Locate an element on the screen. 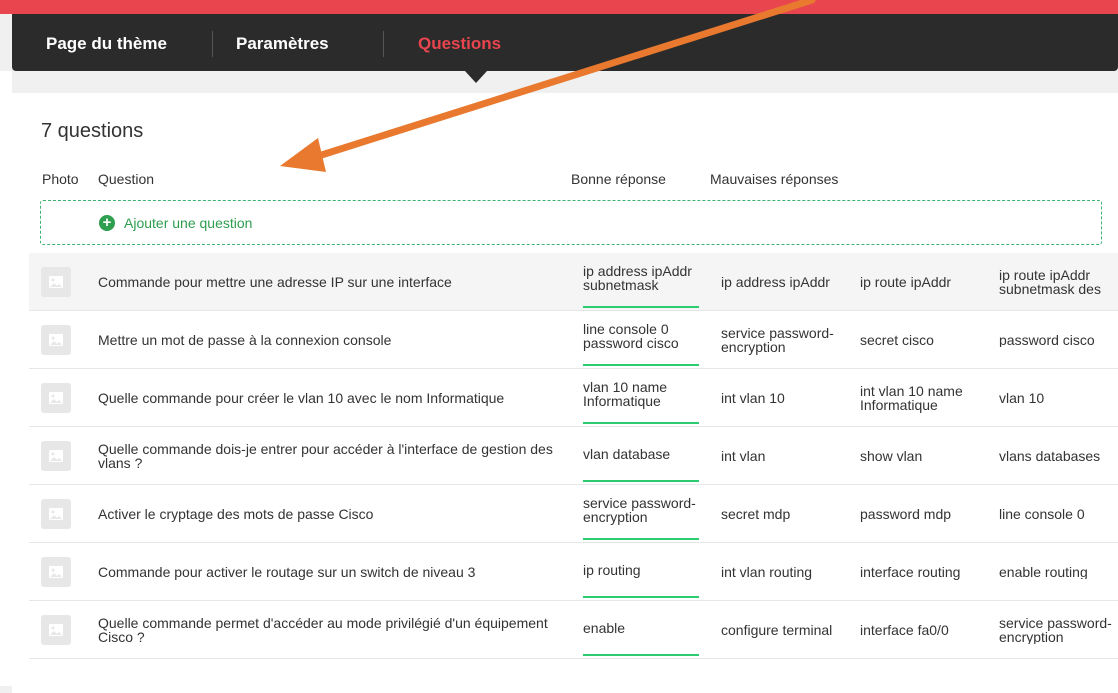  header-question: Question is located at coordinates (126, 179).